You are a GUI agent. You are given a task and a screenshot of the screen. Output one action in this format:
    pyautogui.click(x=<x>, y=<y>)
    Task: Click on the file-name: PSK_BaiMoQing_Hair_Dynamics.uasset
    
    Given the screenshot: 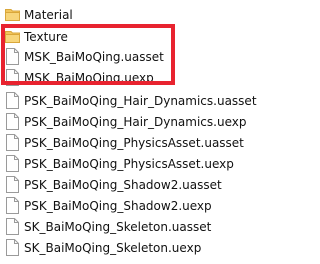 What is the action you would take?
    pyautogui.click(x=140, y=101)
    